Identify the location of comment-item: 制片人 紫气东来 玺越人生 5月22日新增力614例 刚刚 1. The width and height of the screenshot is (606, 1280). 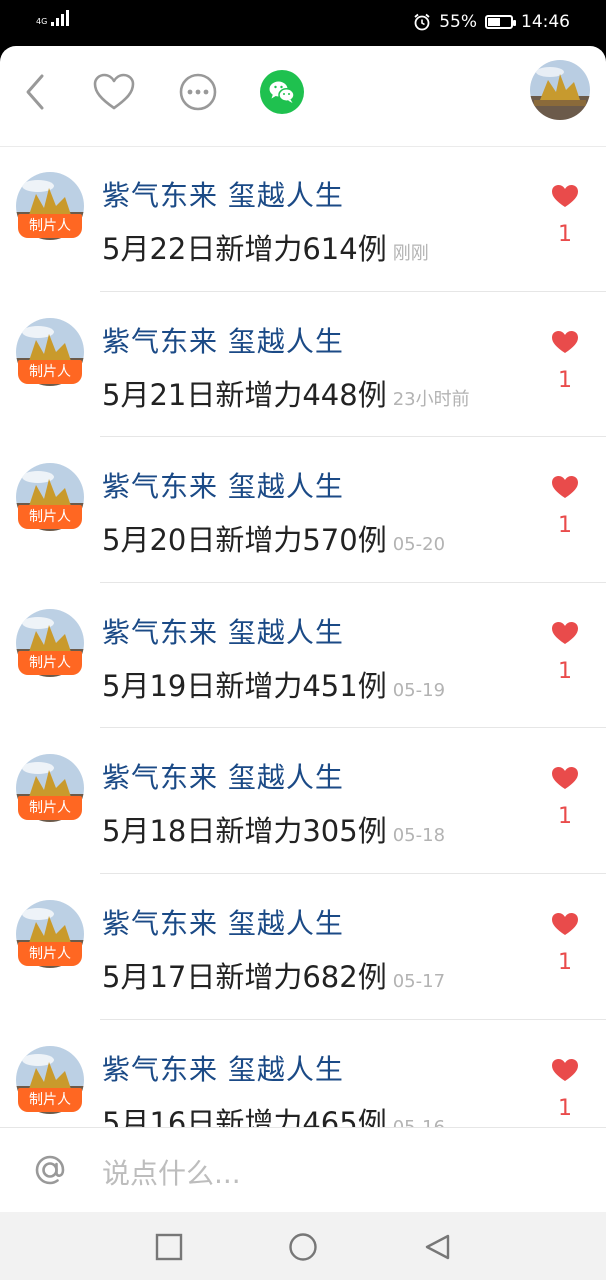
(303, 219).